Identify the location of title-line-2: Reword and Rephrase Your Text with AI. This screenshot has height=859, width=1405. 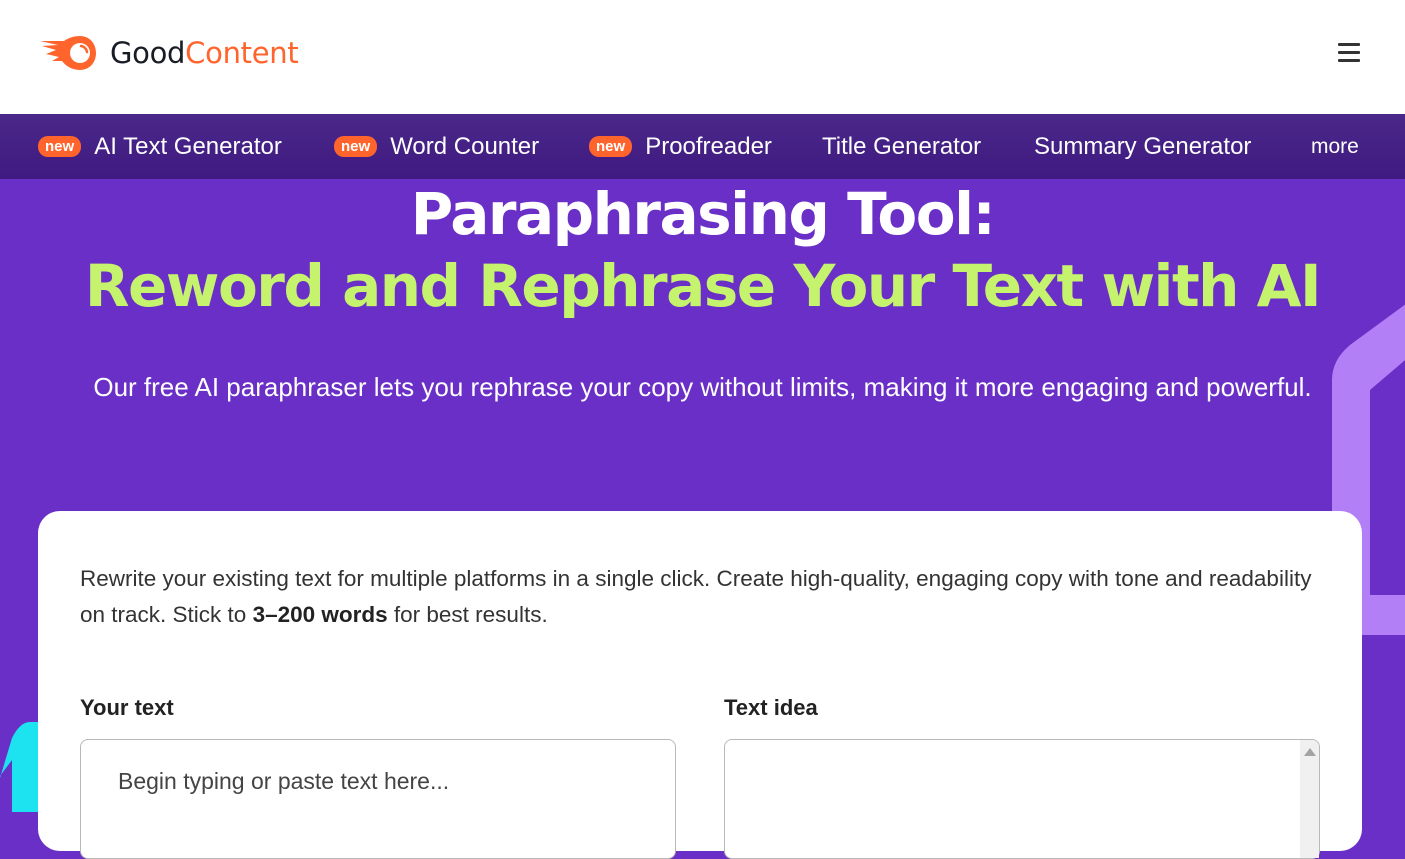
(703, 286).